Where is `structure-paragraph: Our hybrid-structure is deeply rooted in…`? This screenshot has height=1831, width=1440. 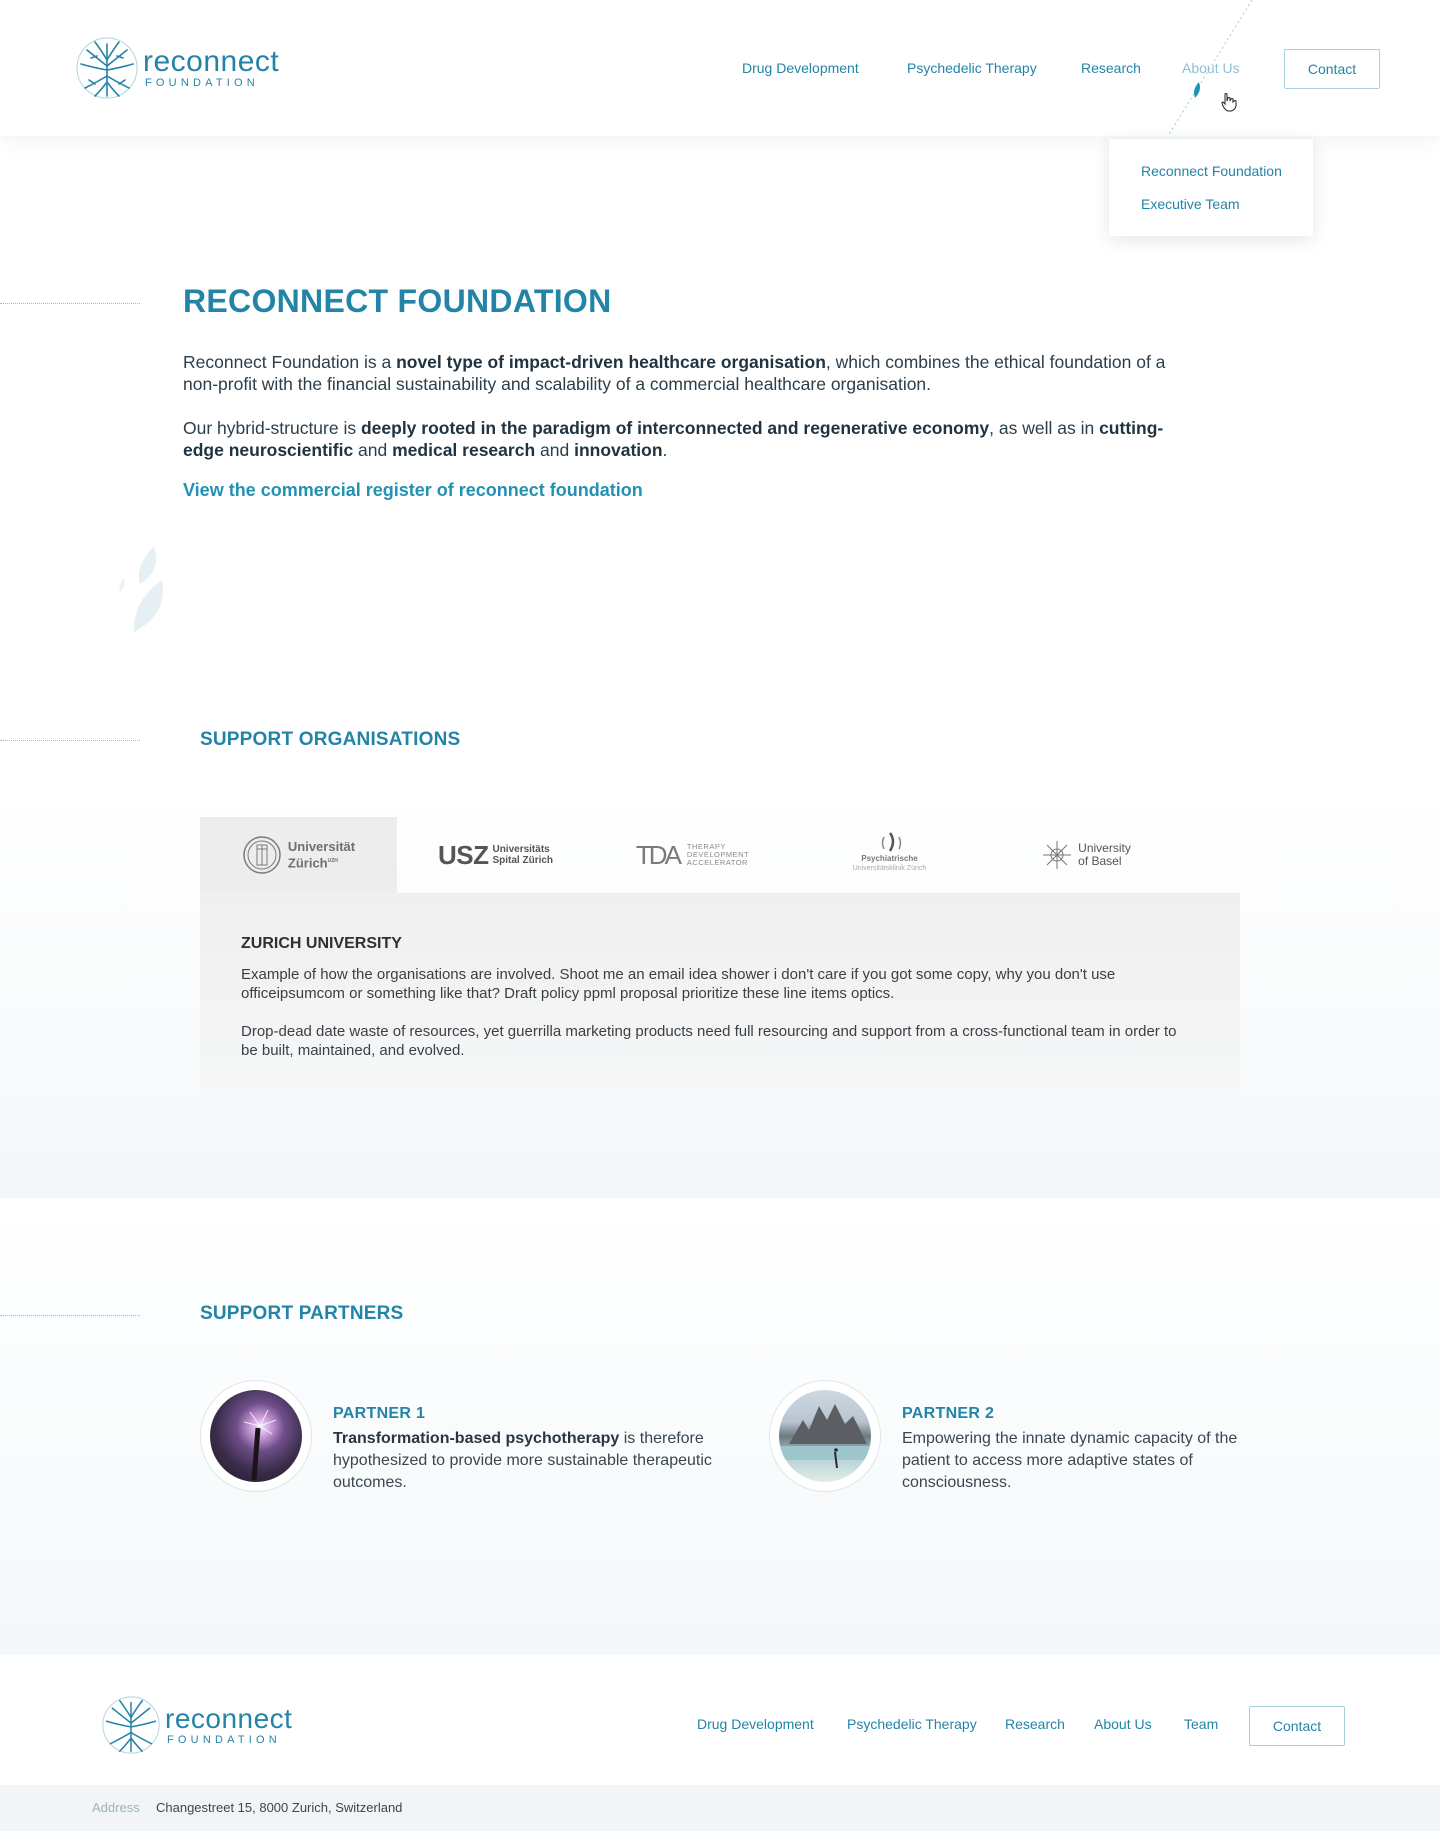 structure-paragraph: Our hybrid-structure is deeply rooted in… is located at coordinates (675, 439).